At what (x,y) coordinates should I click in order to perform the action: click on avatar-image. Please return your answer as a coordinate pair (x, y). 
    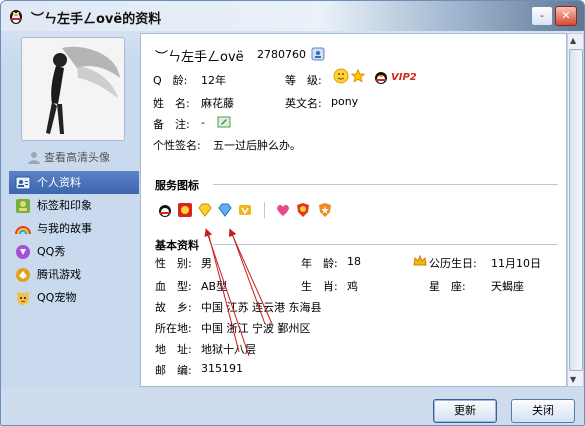
    Looking at the image, I should click on (73, 89).